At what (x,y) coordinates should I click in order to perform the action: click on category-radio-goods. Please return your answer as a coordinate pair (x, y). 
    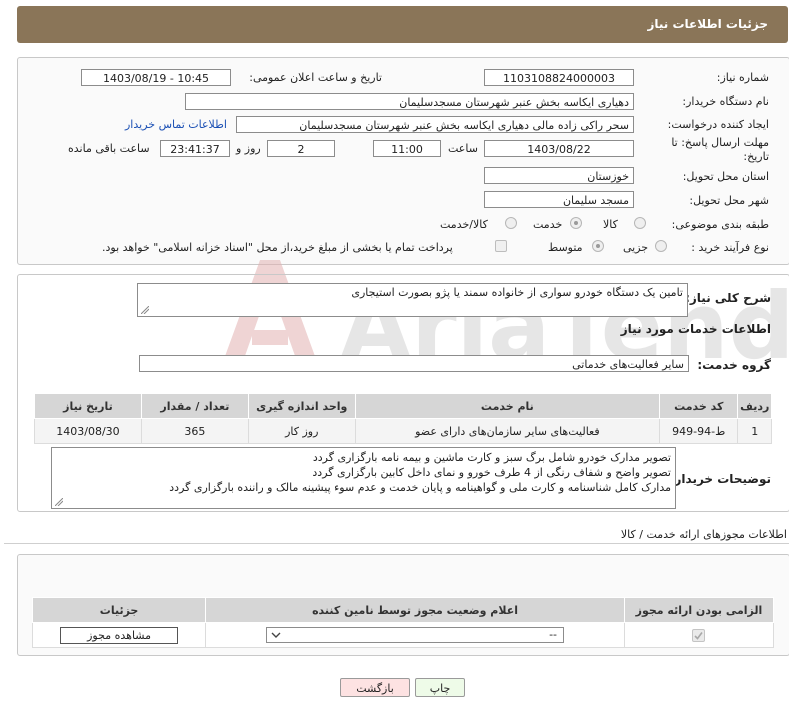
    Looking at the image, I should click on (640, 223).